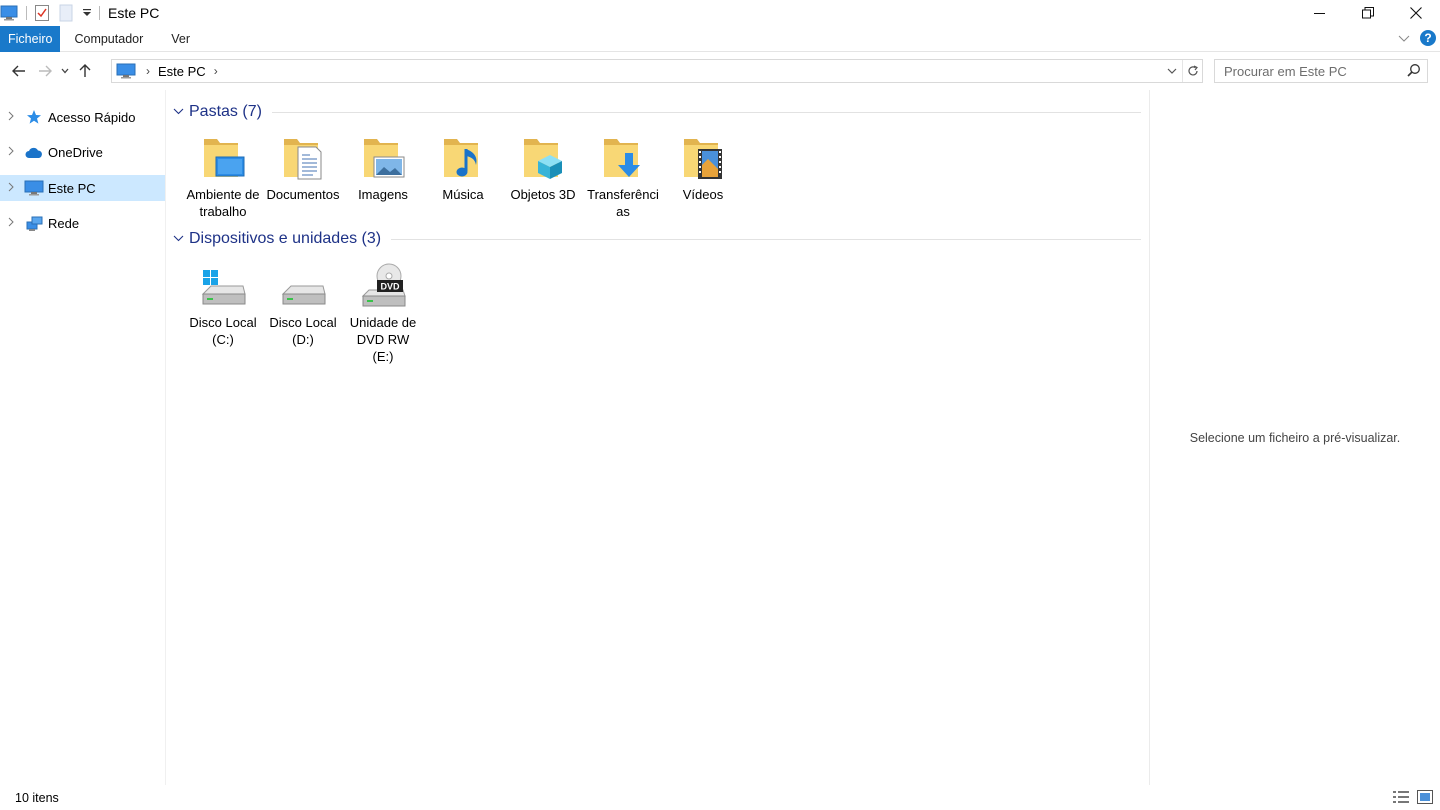 This screenshot has width=1440, height=810. What do you see at coordinates (463, 194) in the screenshot?
I see `folder-label: Música` at bounding box center [463, 194].